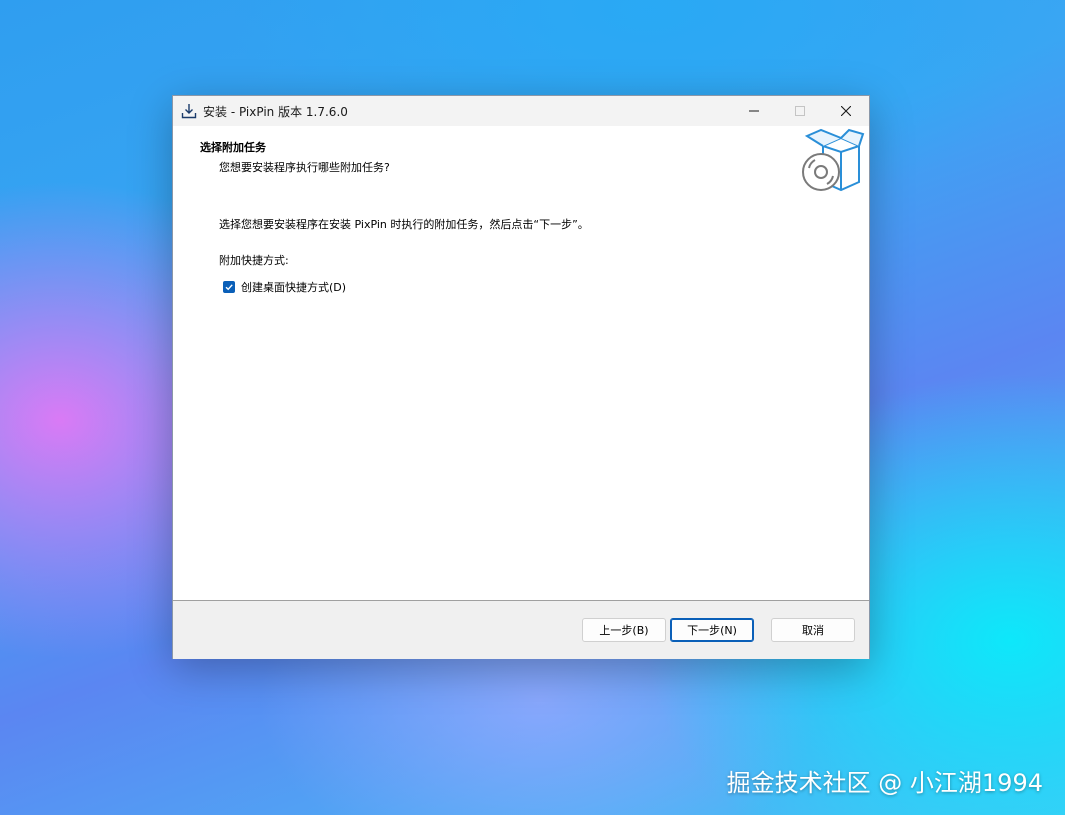 The height and width of the screenshot is (815, 1065). What do you see at coordinates (884, 783) in the screenshot?
I see `watermark: 掘金技术社区 @ 小江湖1994` at bounding box center [884, 783].